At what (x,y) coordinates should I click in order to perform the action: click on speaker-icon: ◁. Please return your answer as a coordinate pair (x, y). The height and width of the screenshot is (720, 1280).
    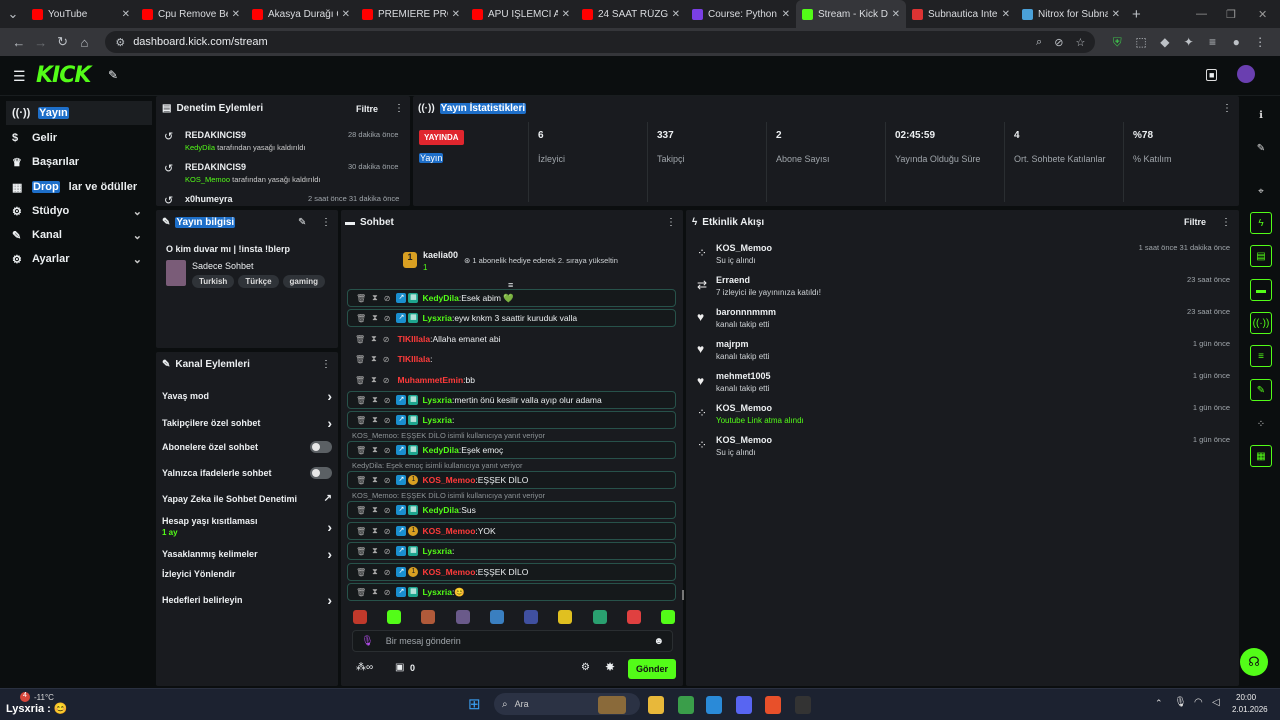
    Looking at the image, I should click on (1216, 702).